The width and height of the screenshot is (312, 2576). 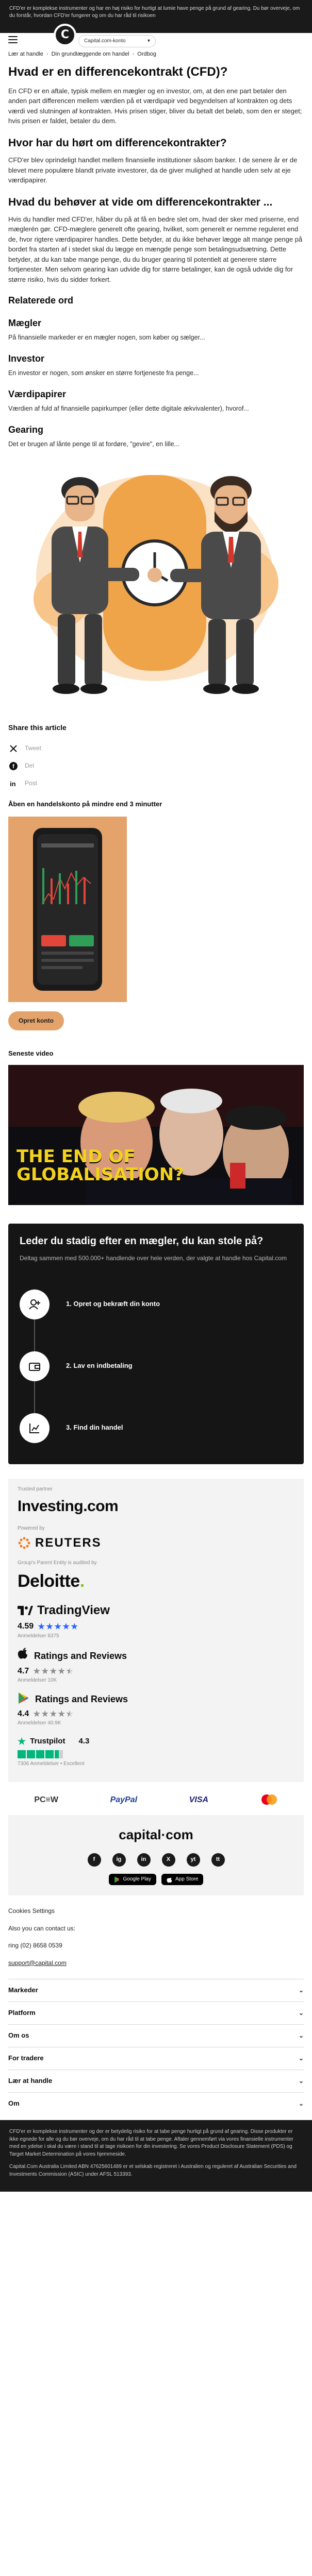 What do you see at coordinates (156, 2058) in the screenshot?
I see `accordion-item: For tradere ⌄` at bounding box center [156, 2058].